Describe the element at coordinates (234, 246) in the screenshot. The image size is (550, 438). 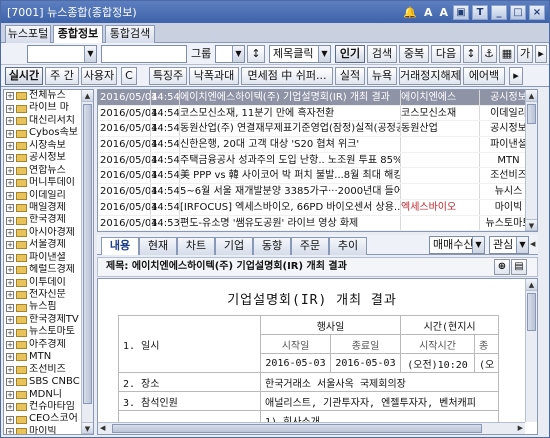
I see `tab-company: 기업` at that location.